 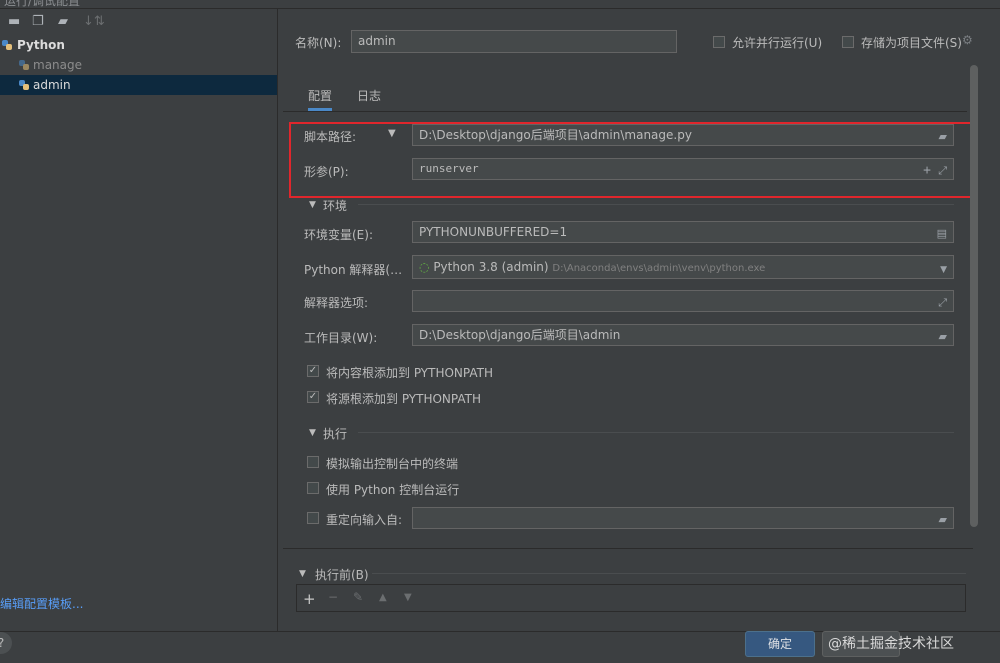 What do you see at coordinates (313, 518) in the screenshot?
I see `redirect-input-checkbox` at bounding box center [313, 518].